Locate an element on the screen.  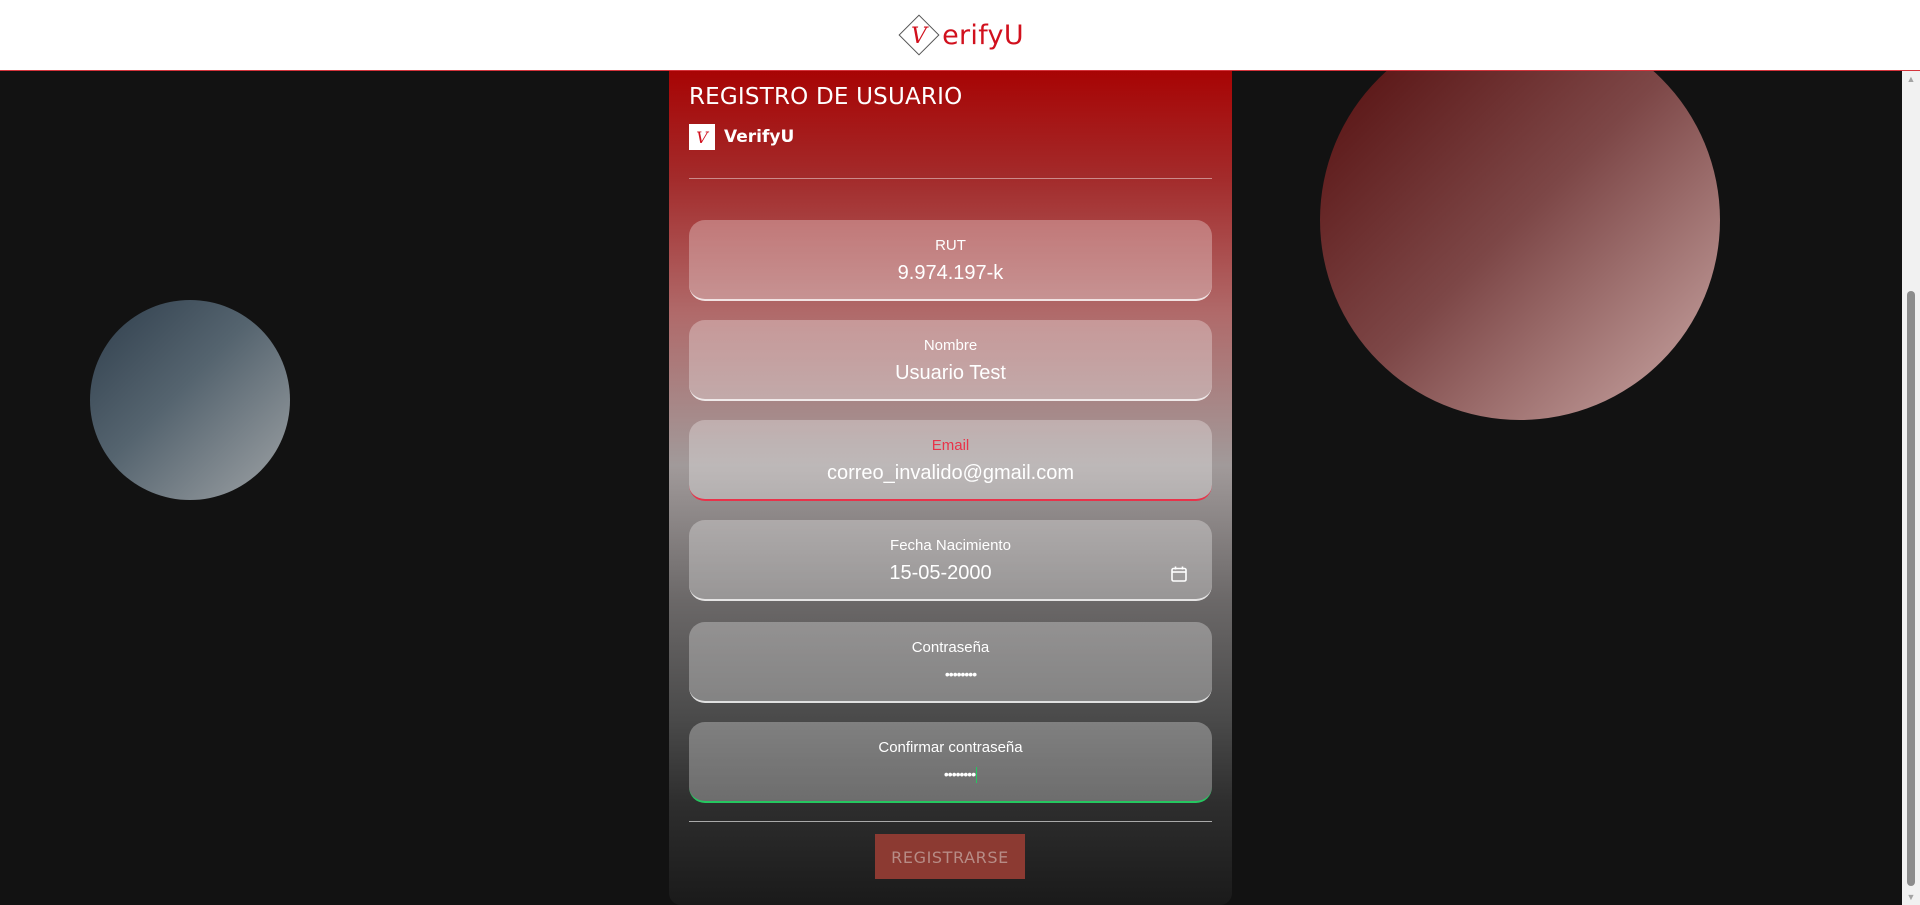
rut-field: RUT 9.974.197-k is located at coordinates (950, 260).